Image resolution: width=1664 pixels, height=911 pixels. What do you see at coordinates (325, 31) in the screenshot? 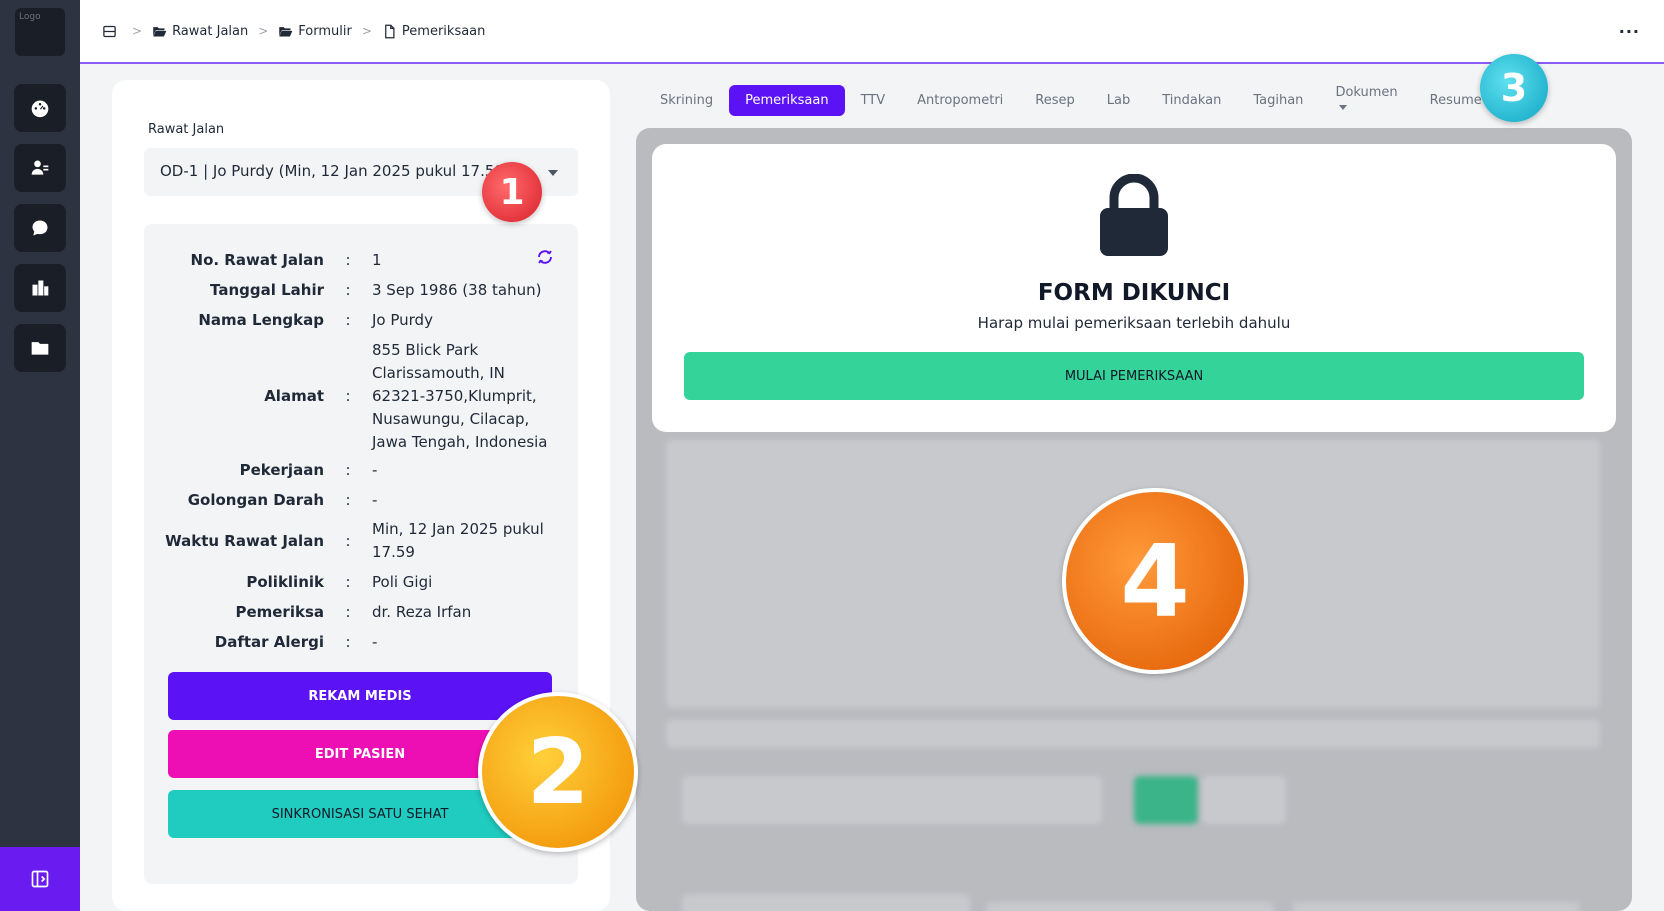
I see `breadcrumb-item-formulir: Formulir` at bounding box center [325, 31].